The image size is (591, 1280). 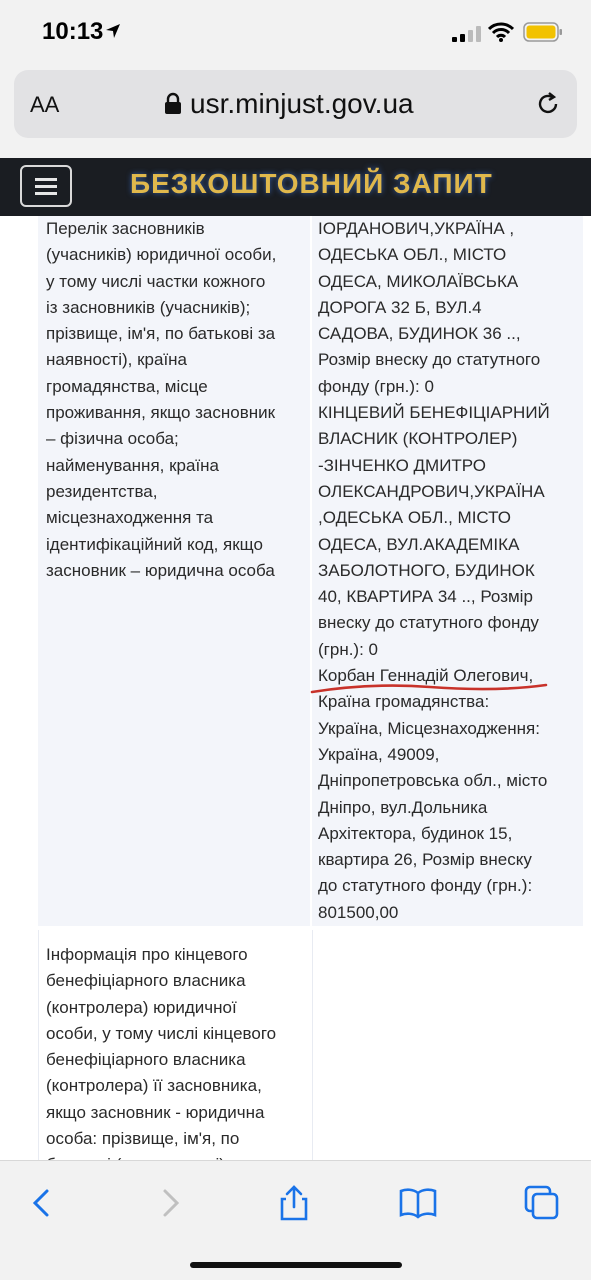 What do you see at coordinates (161, 1033) in the screenshot?
I see `text-line: особи, у тому числі кінцевого` at bounding box center [161, 1033].